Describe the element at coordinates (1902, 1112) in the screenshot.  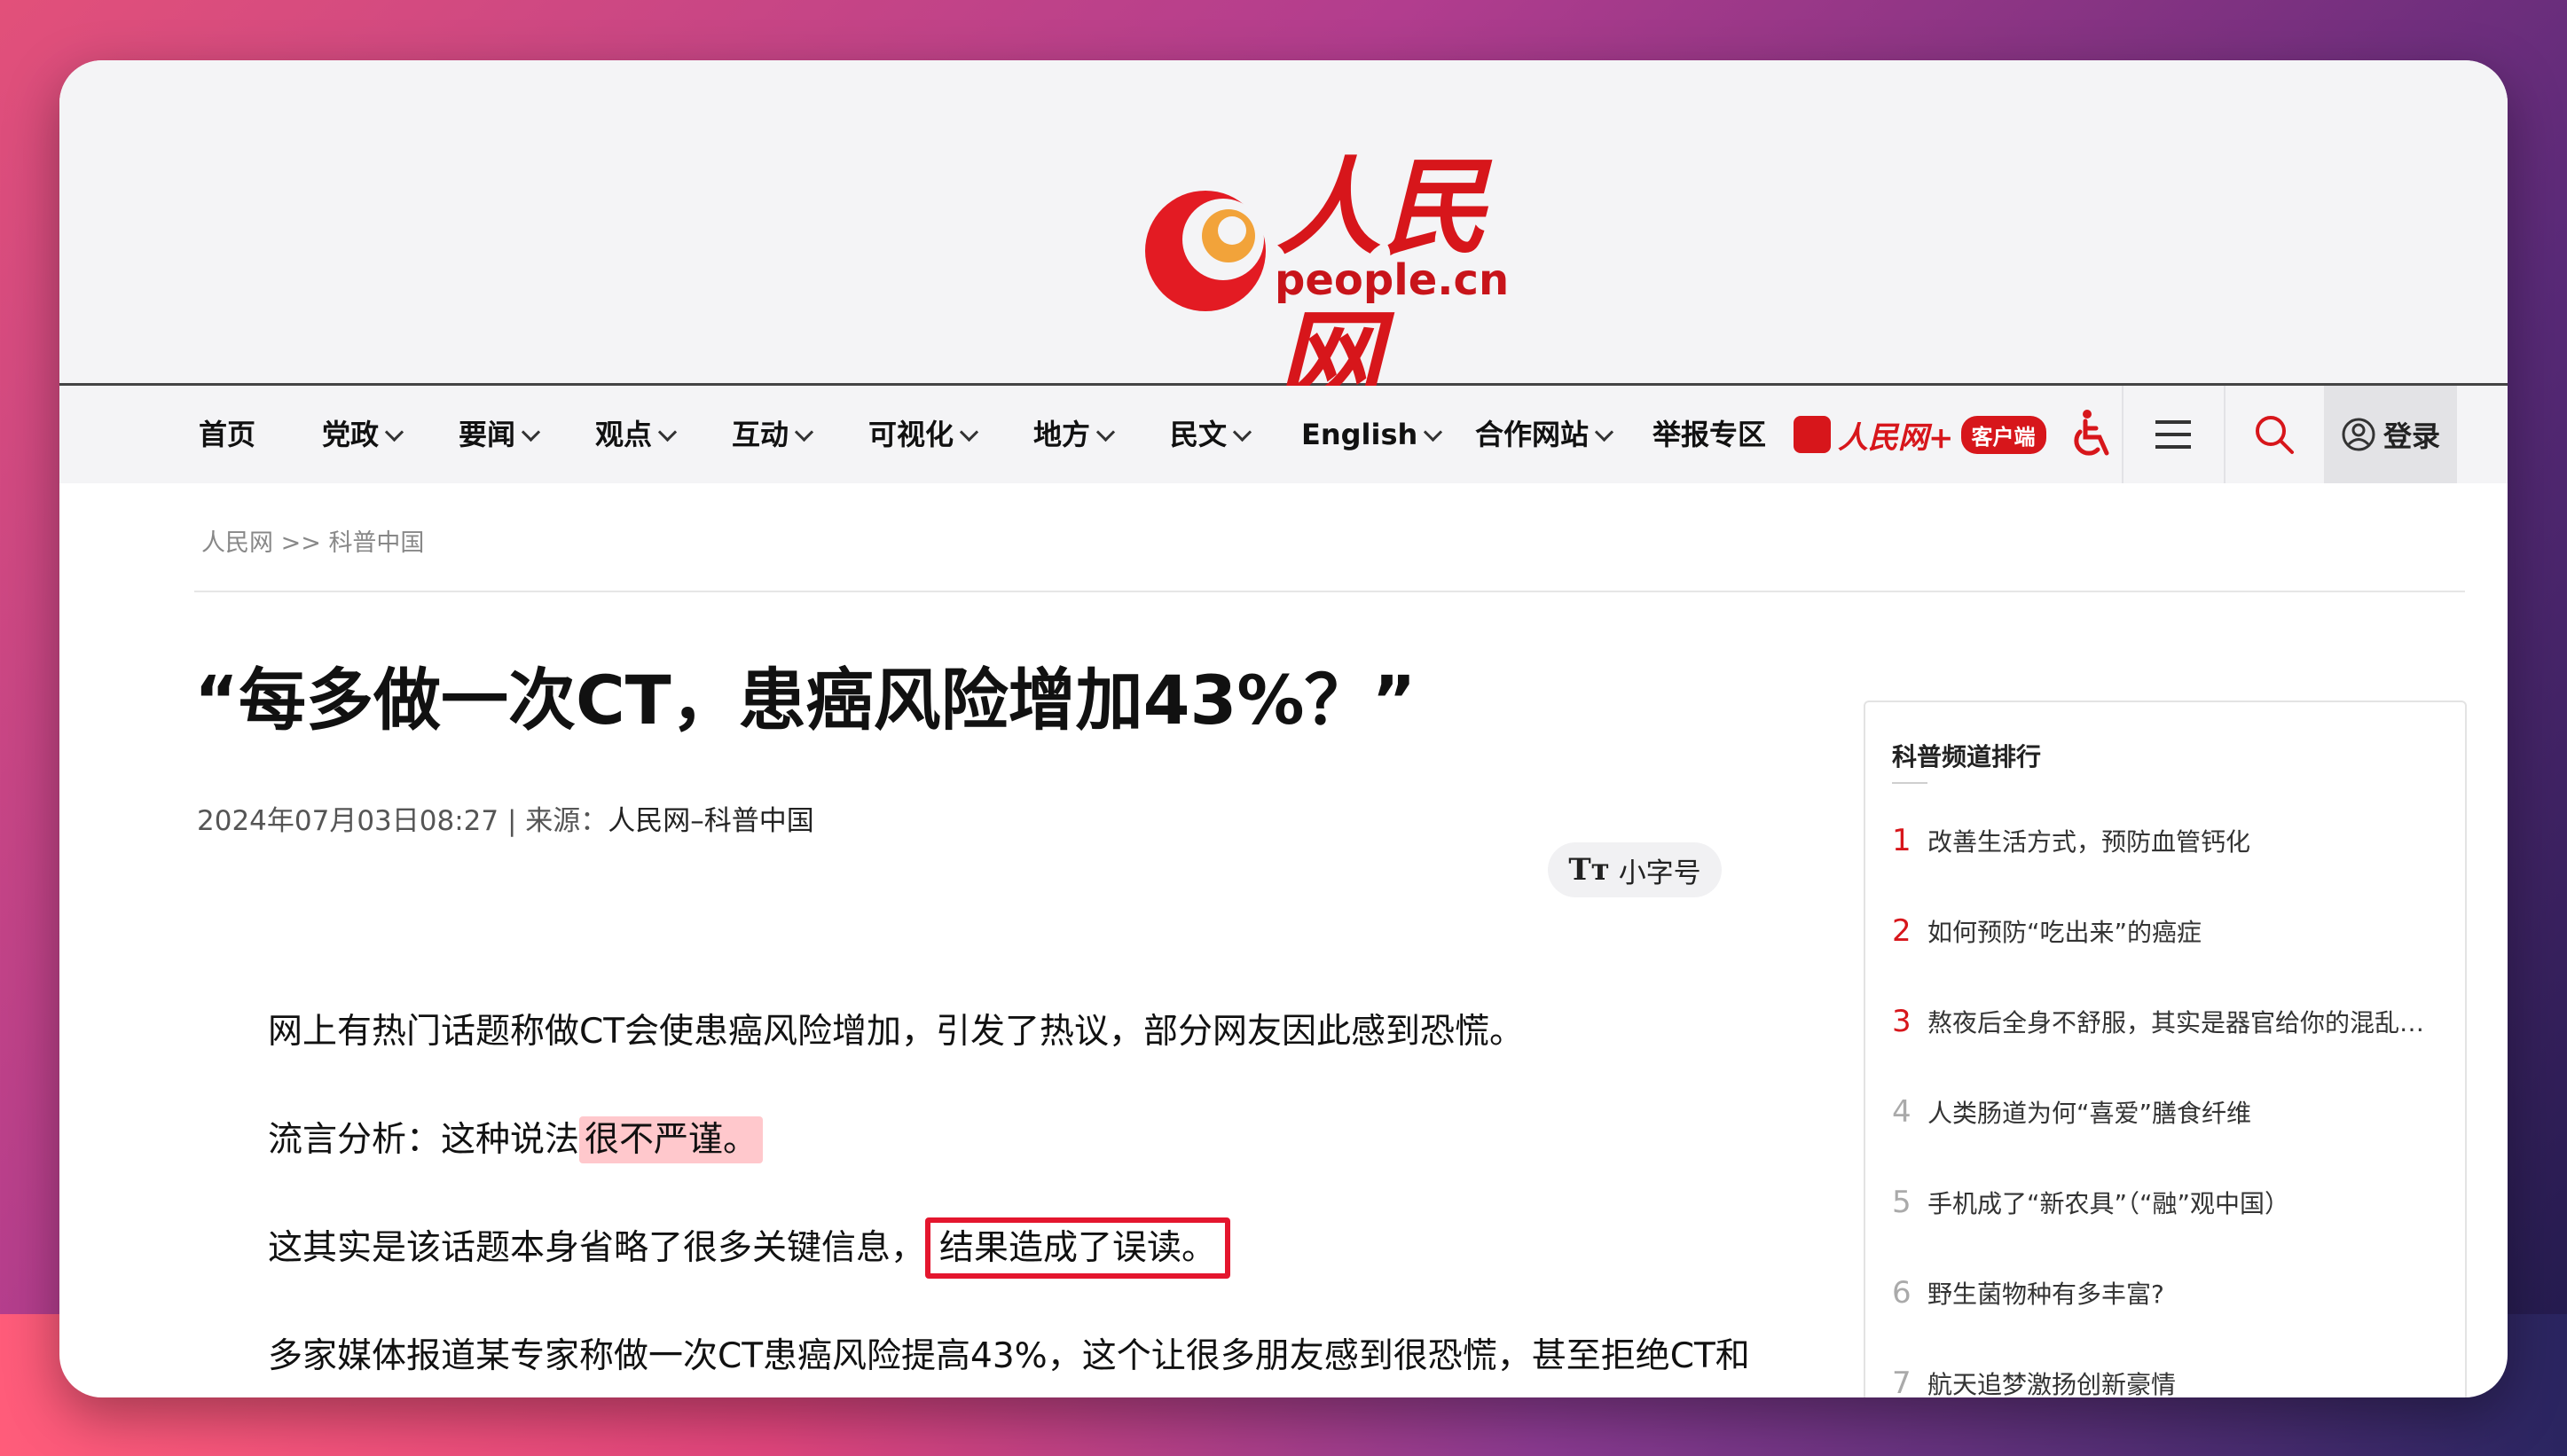
I see `rank-number: 4` at that location.